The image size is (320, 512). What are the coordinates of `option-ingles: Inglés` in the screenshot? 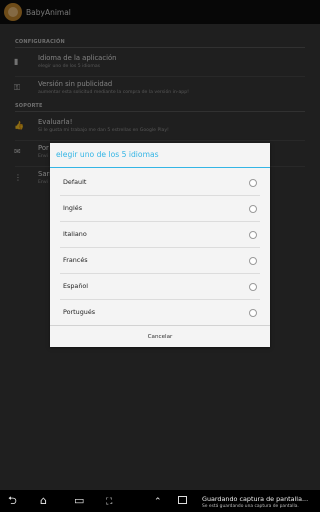 It's located at (160, 209).